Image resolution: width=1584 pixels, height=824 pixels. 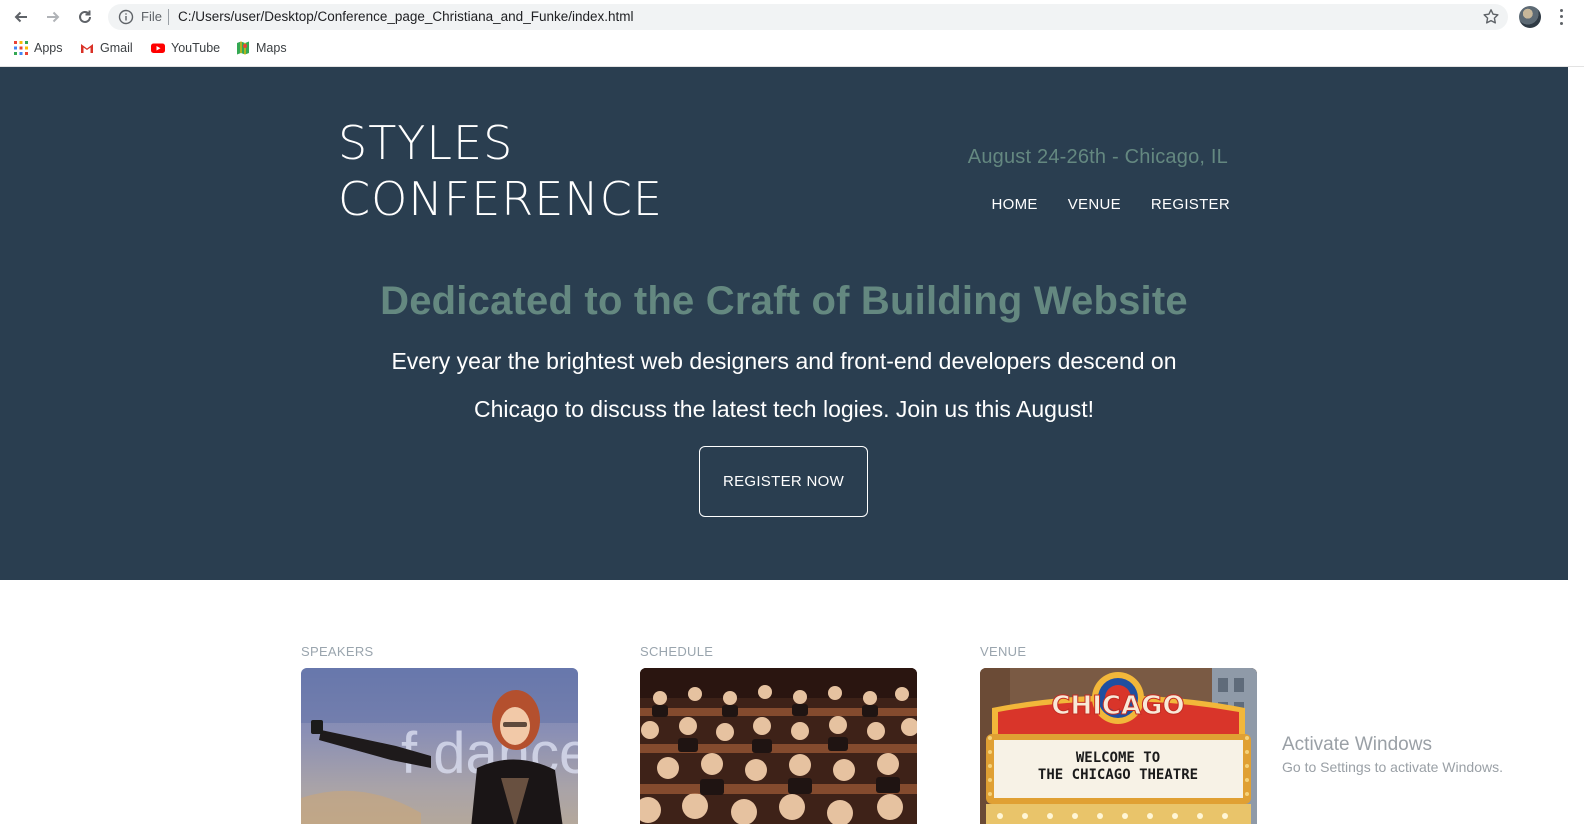 What do you see at coordinates (1118, 656) in the screenshot?
I see `teaser-heading: VENUE` at bounding box center [1118, 656].